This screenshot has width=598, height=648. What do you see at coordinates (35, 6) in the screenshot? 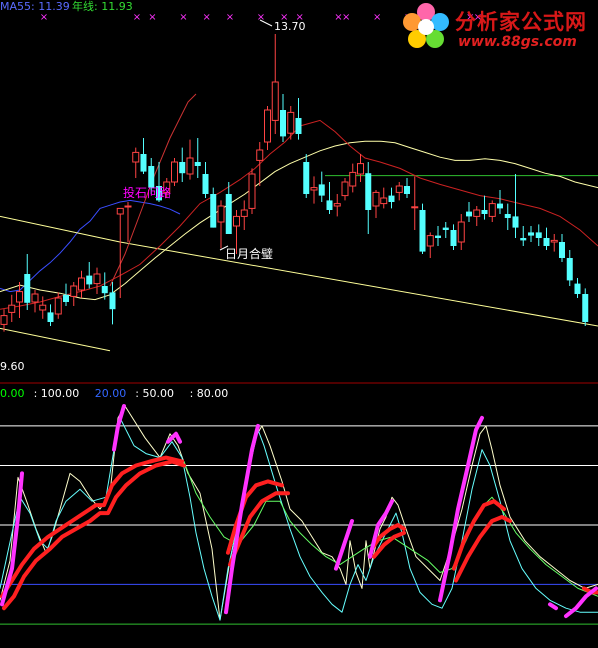
I see `ma55-label: MA55: 11.39` at bounding box center [35, 6].